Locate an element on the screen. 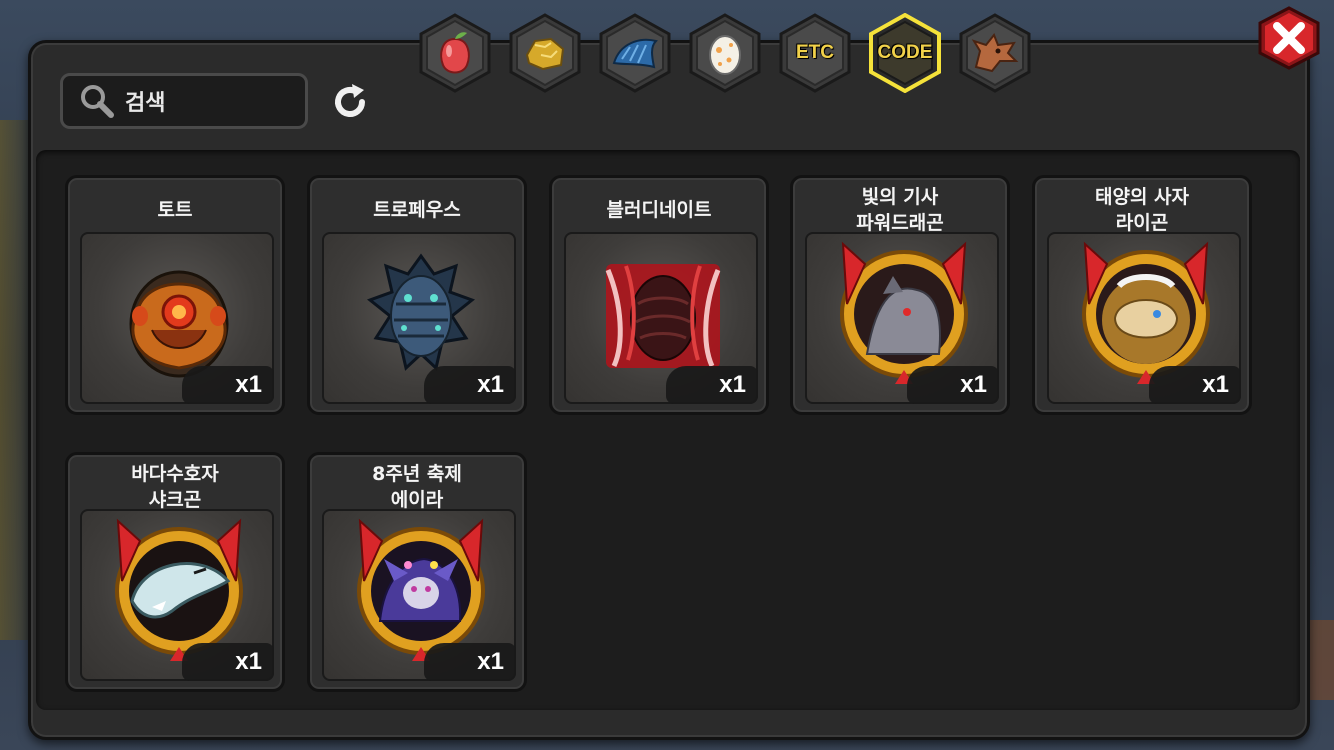 The width and height of the screenshot is (1334, 750). item-card: 트로페우스 x1 is located at coordinates (417, 295).